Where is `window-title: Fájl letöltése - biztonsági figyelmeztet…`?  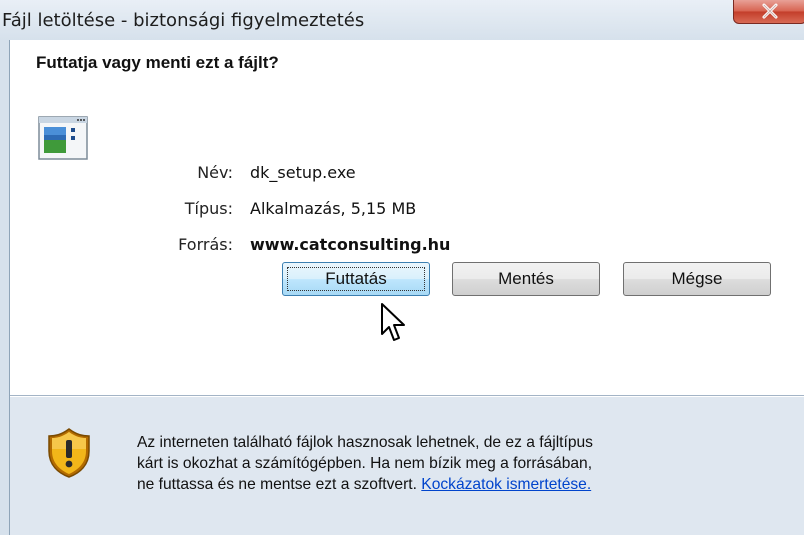 window-title: Fájl letöltése - biztonsági figyelmeztet… is located at coordinates (183, 20).